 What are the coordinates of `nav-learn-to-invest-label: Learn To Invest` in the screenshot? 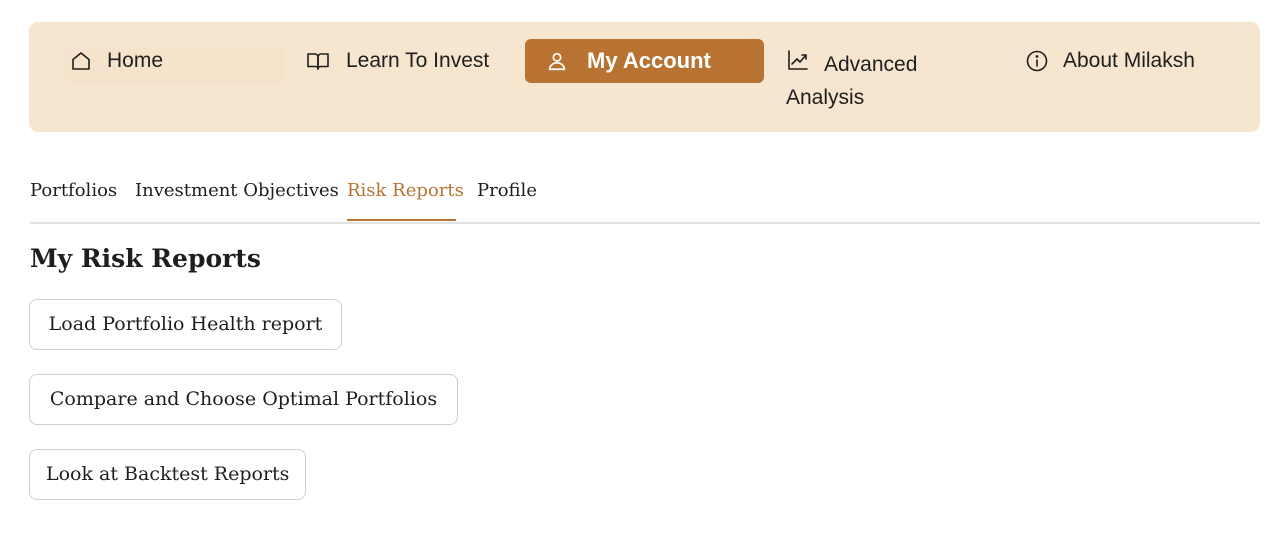 It's located at (418, 60).